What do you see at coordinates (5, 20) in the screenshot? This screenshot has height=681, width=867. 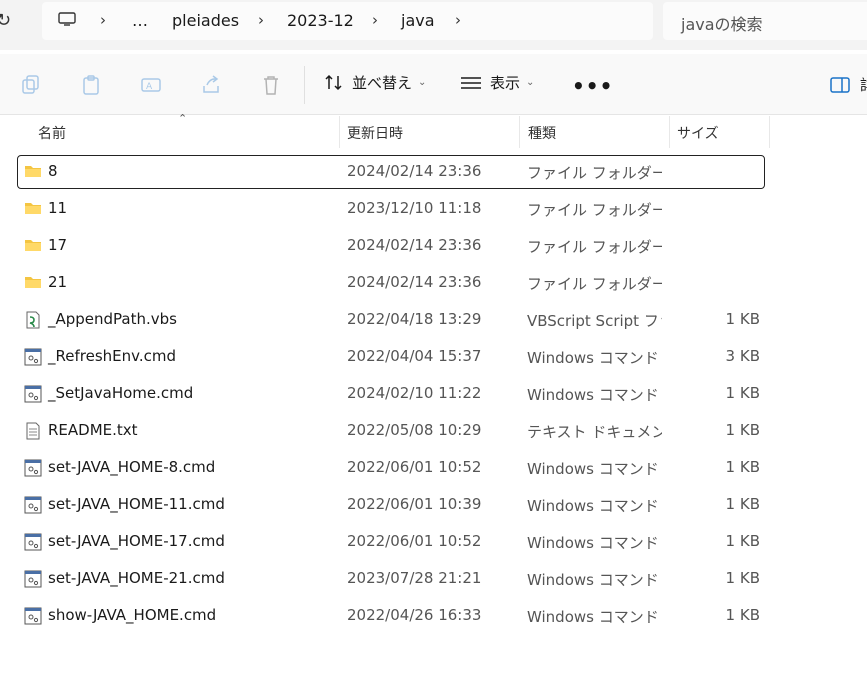 I see `refresh-icon: ↻` at bounding box center [5, 20].